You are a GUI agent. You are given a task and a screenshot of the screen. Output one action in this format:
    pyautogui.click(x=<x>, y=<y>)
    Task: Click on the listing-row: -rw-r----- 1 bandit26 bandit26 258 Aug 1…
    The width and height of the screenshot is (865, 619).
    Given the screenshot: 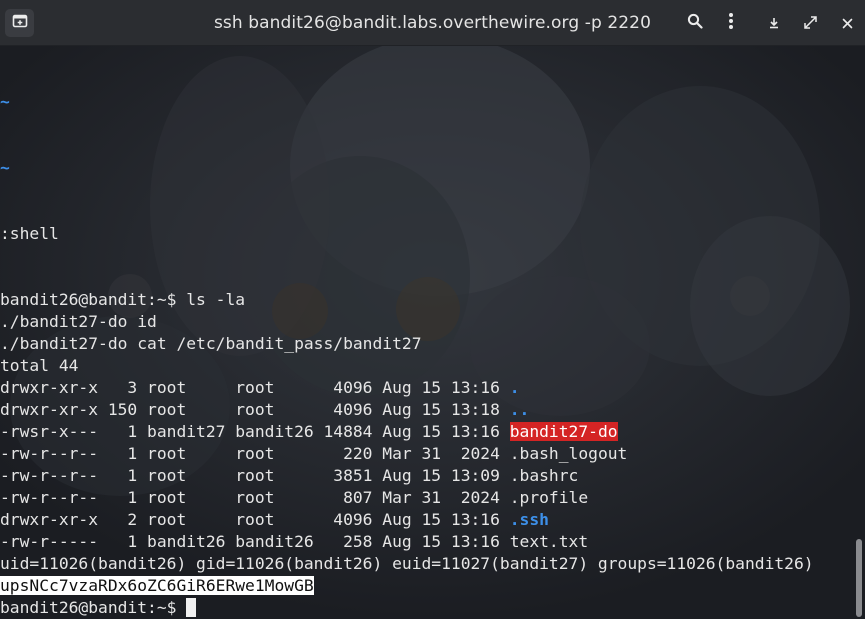 What is the action you would take?
    pyautogui.click(x=294, y=542)
    